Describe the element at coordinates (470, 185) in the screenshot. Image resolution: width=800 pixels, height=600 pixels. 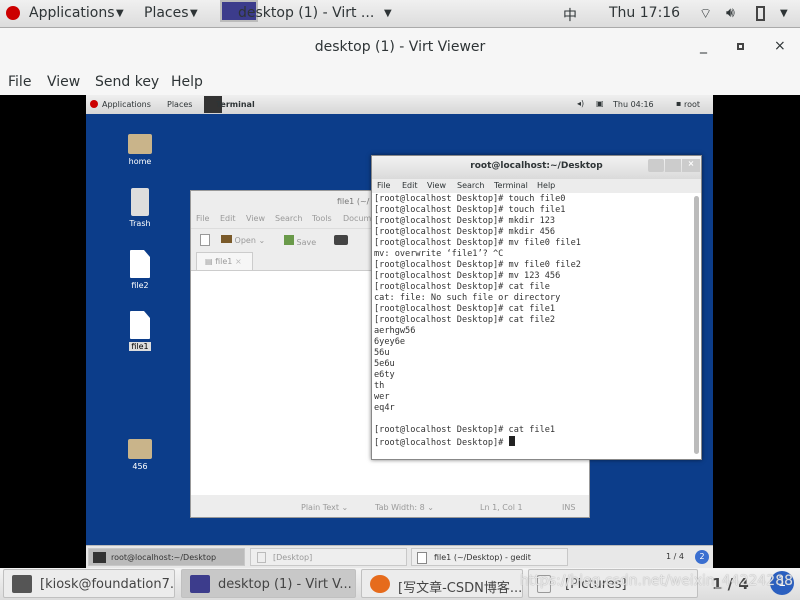
I see `term-menu-search: Search` at that location.